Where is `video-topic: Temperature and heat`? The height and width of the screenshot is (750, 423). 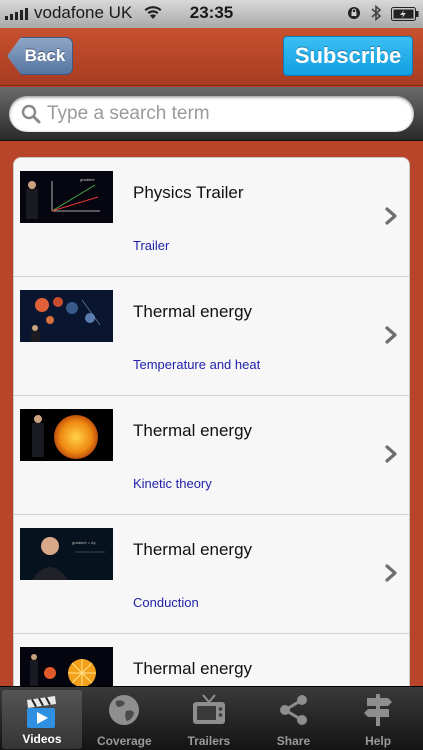 video-topic: Temperature and heat is located at coordinates (197, 364).